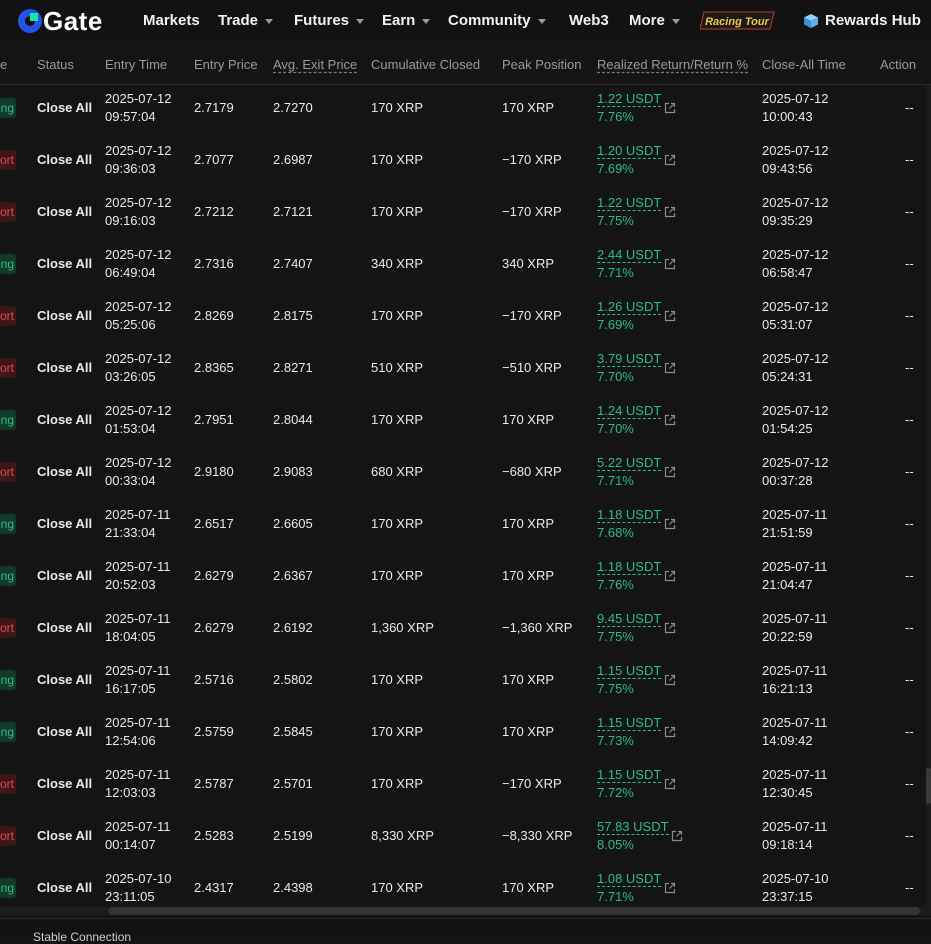 The height and width of the screenshot is (944, 931). What do you see at coordinates (214, 471) in the screenshot?
I see `entry-price: 2.9180` at bounding box center [214, 471].